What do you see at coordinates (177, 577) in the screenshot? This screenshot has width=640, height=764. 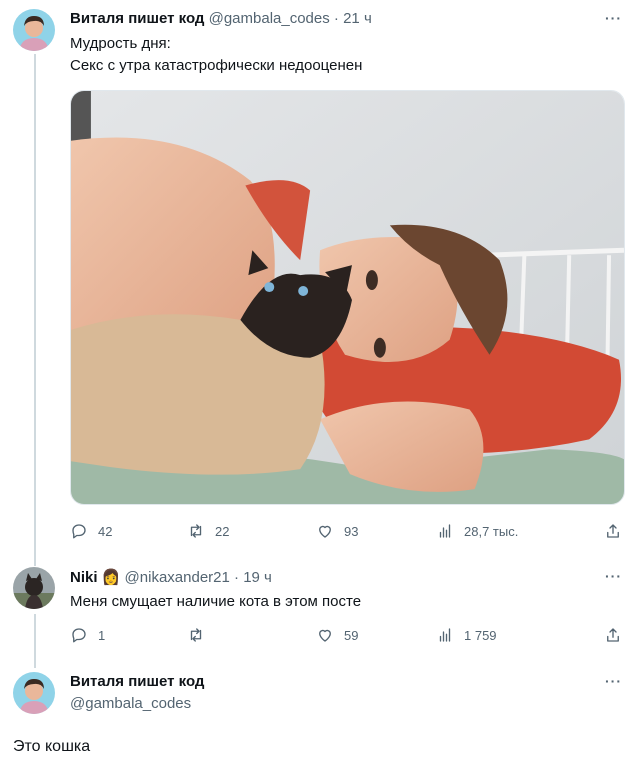 I see `reply-author-handle: @nikaxander21` at bounding box center [177, 577].